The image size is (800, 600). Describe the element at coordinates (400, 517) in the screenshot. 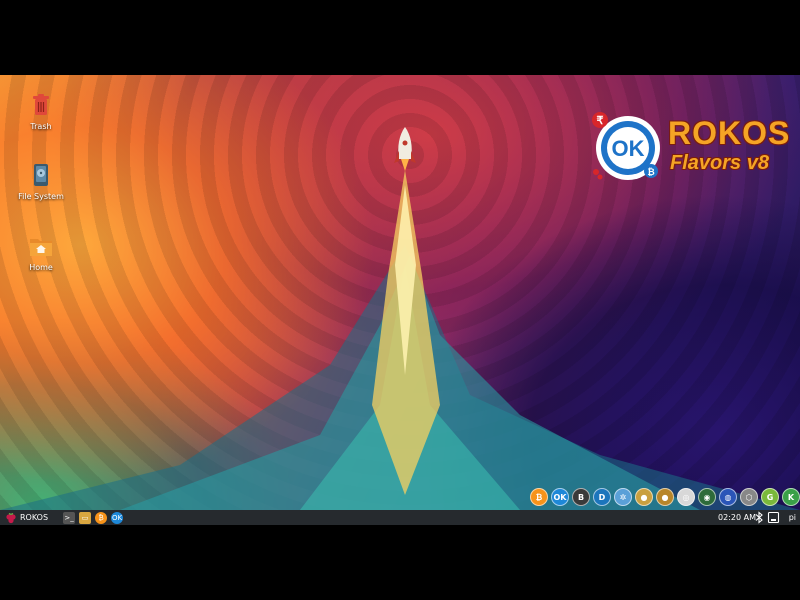

I see `taskbar: ROKOS >_ ▭ ₿ OK 02:20 AM pi` at that location.